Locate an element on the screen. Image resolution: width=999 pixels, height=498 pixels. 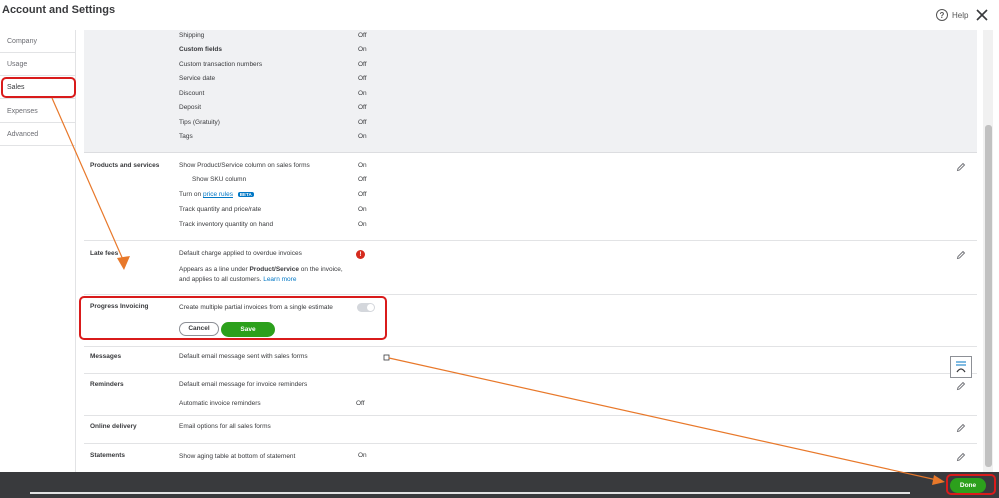
document-icon is located at coordinates (961, 367).